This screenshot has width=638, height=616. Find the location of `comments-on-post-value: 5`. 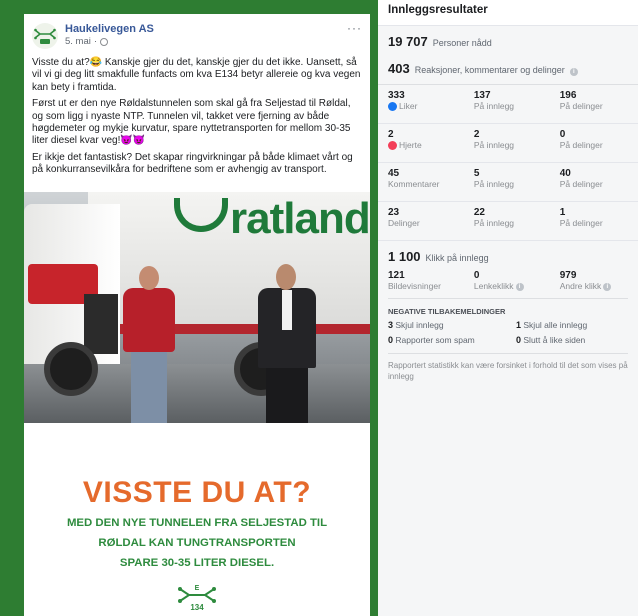

comments-on-post-value: 5 is located at coordinates (476, 173).